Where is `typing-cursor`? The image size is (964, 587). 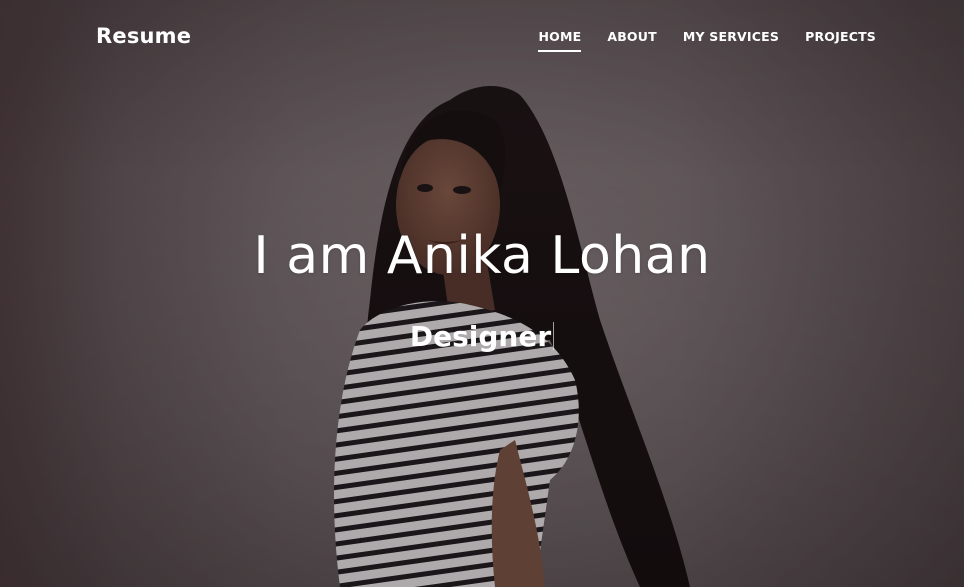
typing-cursor is located at coordinates (554, 336).